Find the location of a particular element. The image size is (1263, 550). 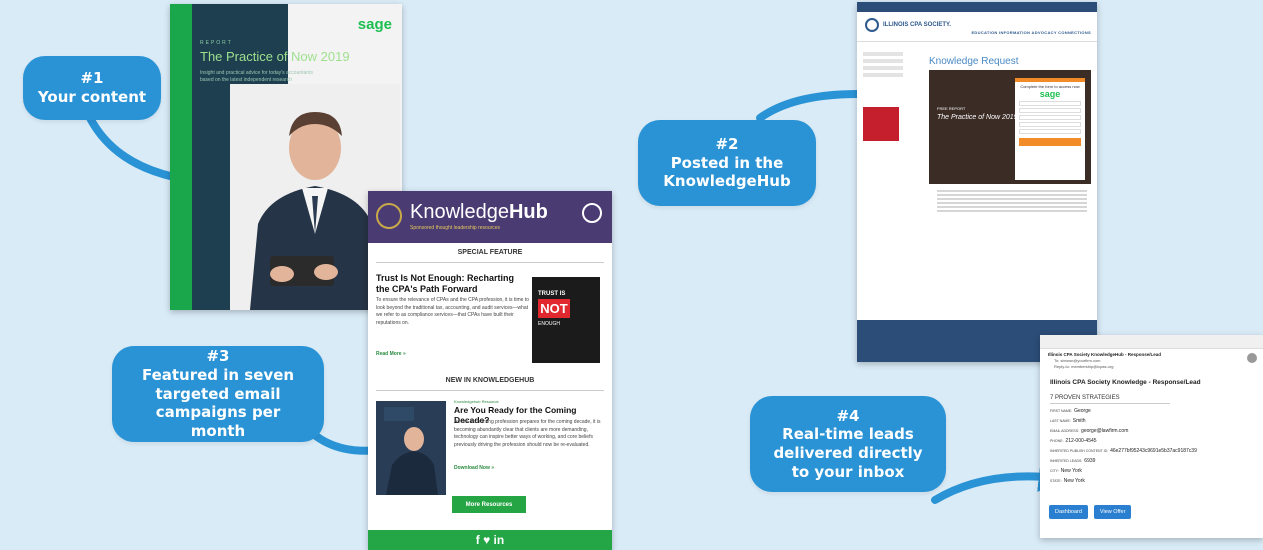

sidebar-ad is located at coordinates (881, 124).